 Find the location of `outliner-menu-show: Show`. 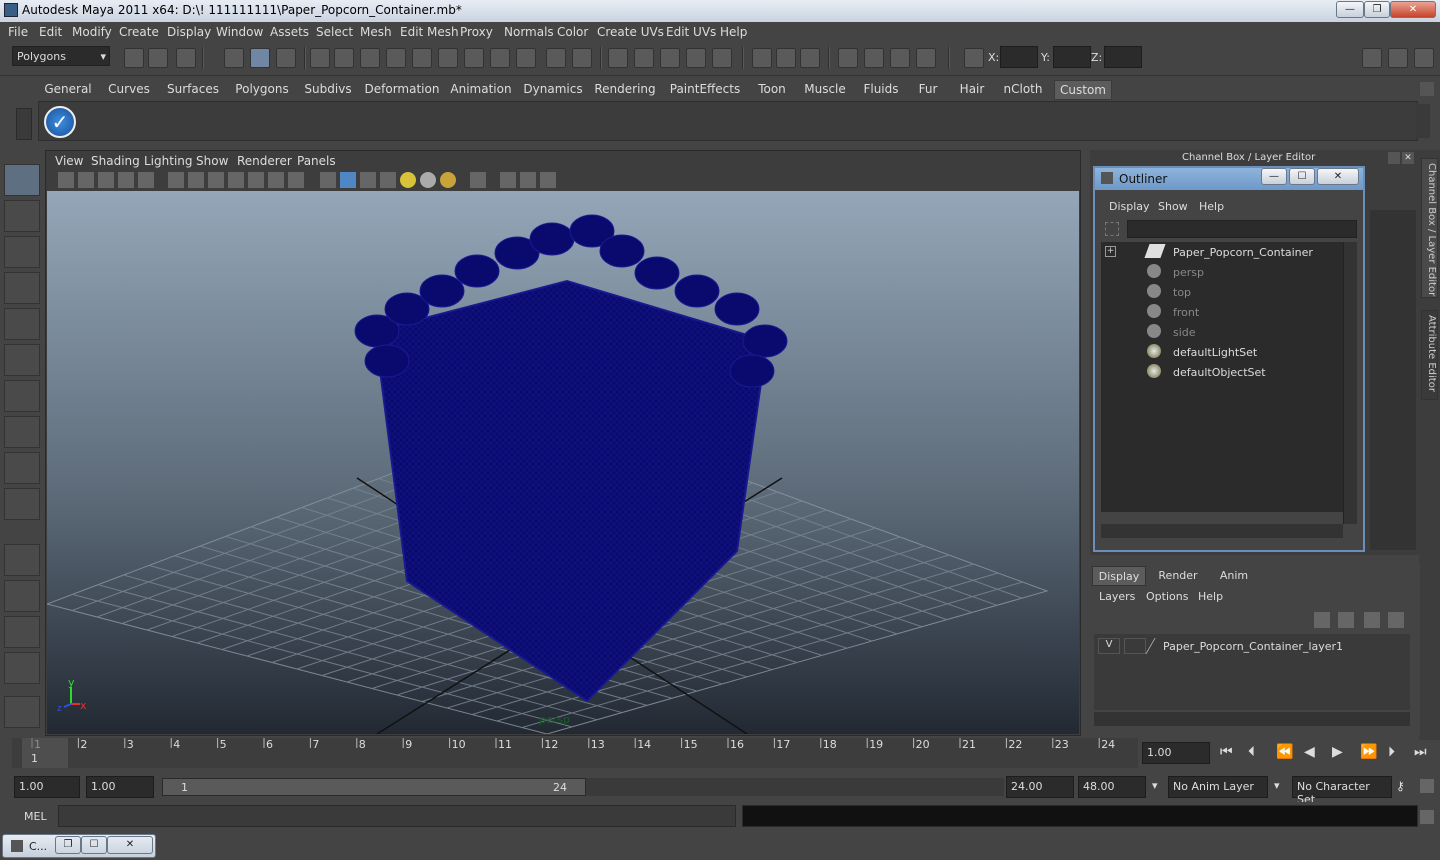

outliner-menu-show: Show is located at coordinates (1173, 206).